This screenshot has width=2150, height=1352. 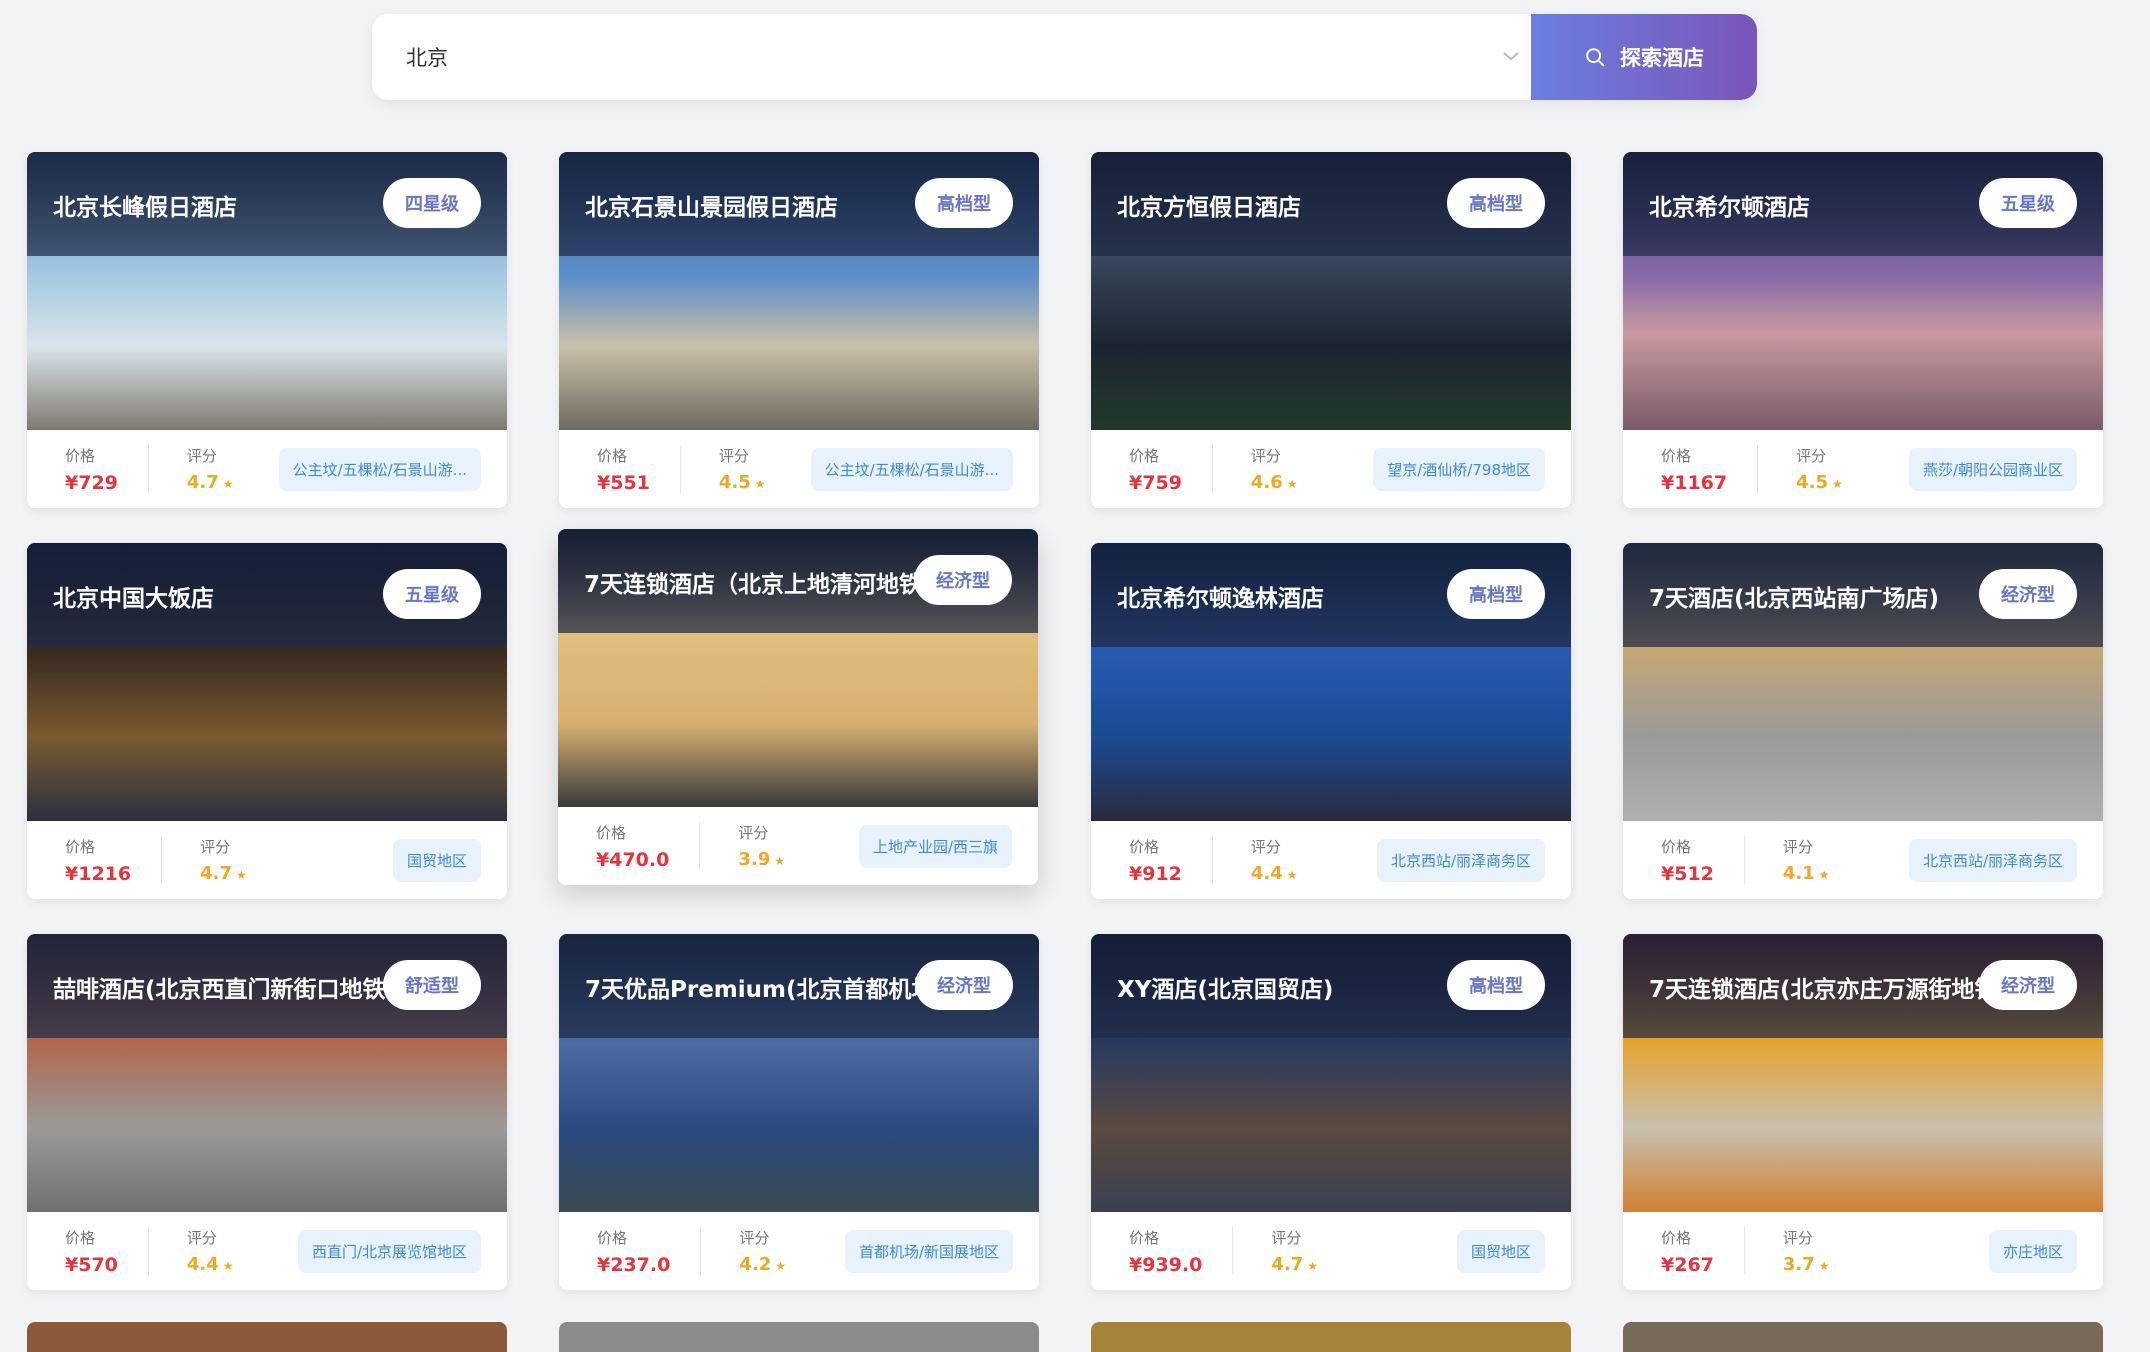 I want to click on price-block: 价格 ¥1216, so click(x=79, y=860).